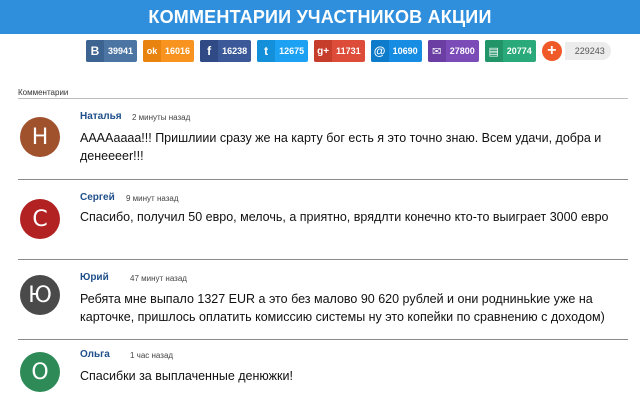 The height and width of the screenshot is (417, 640). Describe the element at coordinates (40, 295) in the screenshot. I see `avatar: Ю` at that location.